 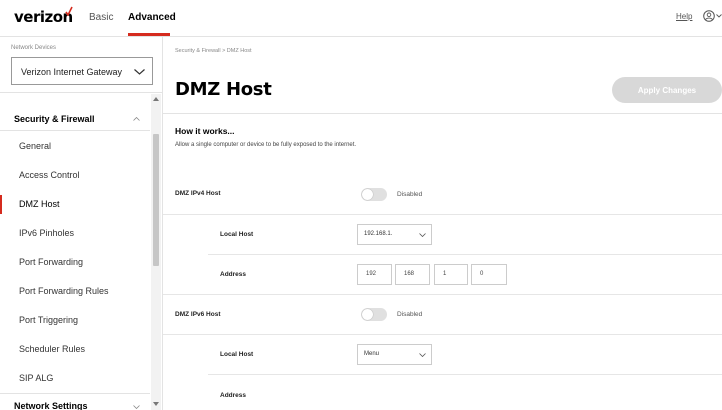 I want to click on dmz-ipv4-toggle, so click(x=374, y=194).